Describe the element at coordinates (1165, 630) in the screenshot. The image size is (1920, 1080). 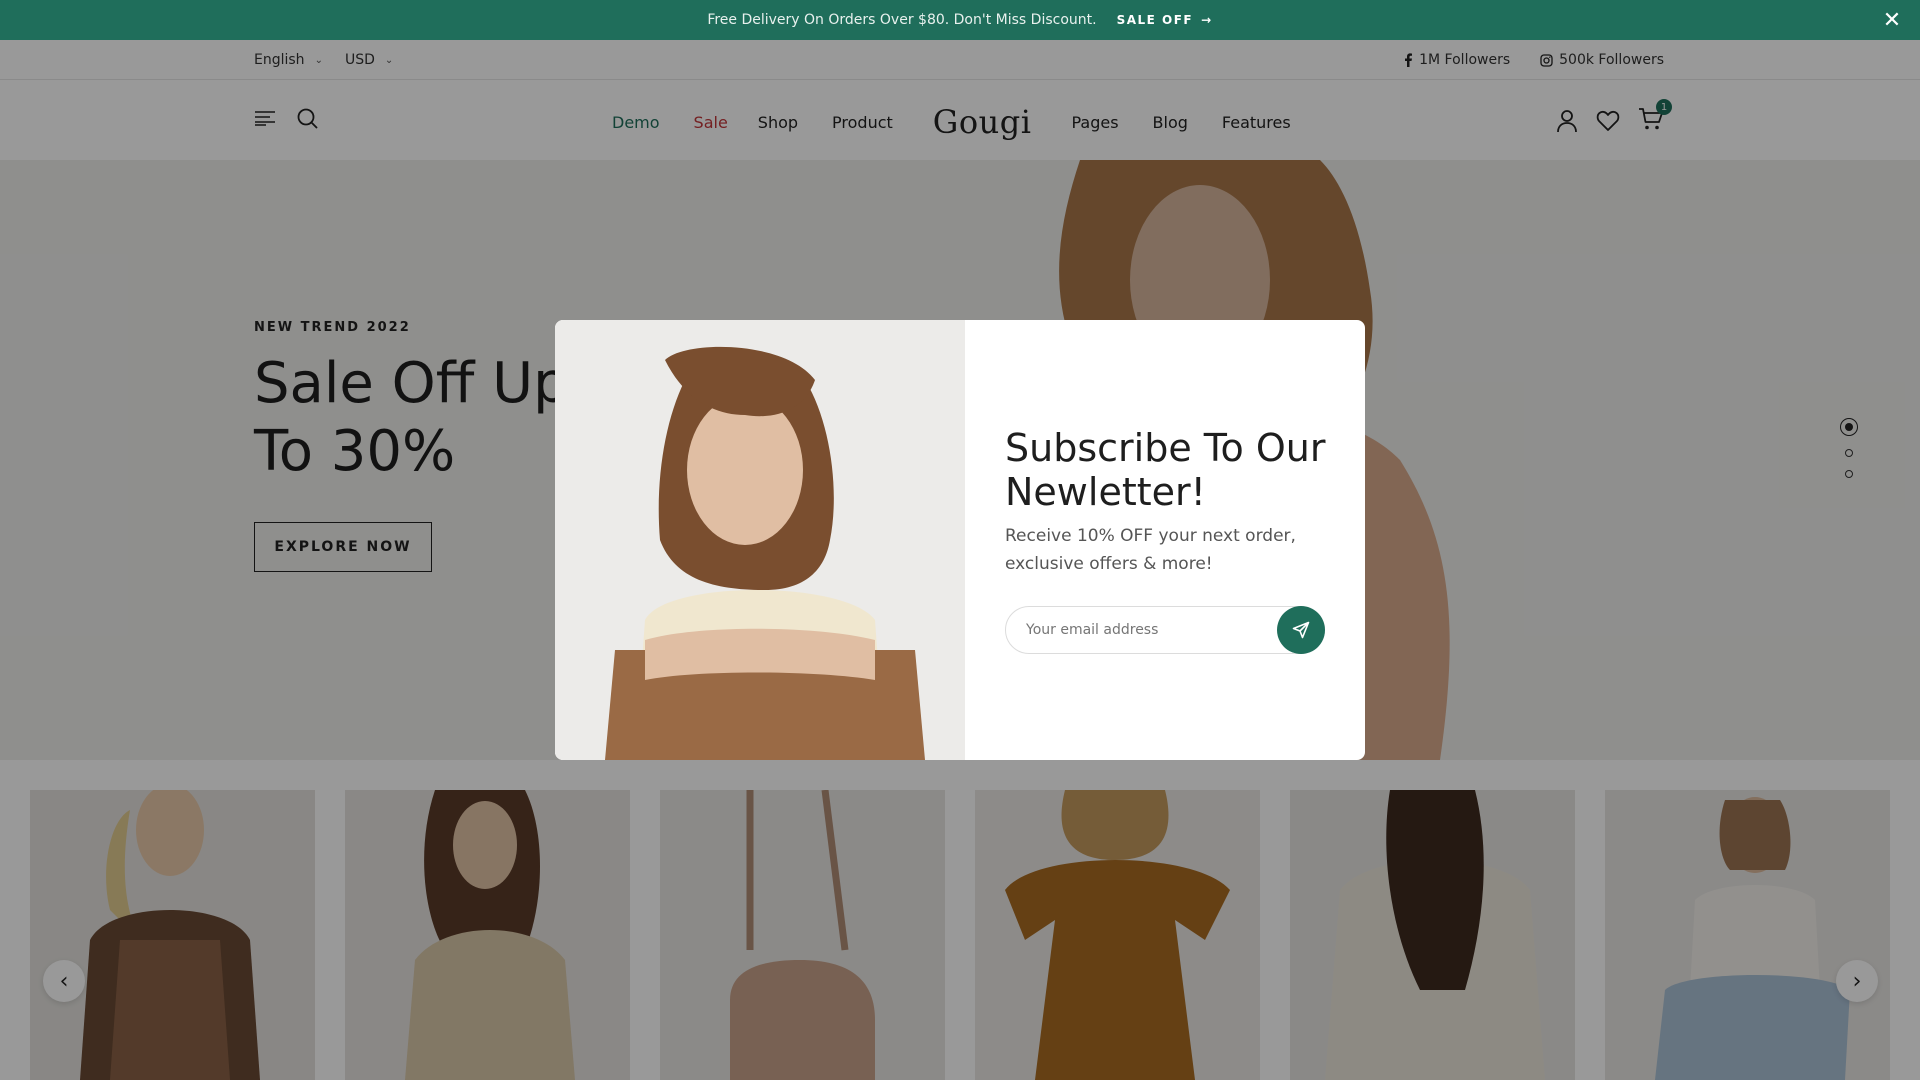
I see `newsletter-form` at that location.